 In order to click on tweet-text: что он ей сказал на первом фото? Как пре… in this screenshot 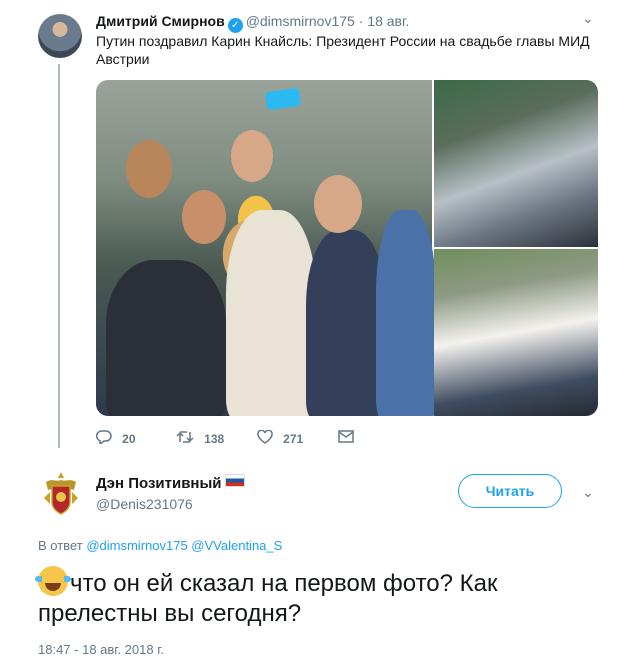, I will do `click(268, 598)`.